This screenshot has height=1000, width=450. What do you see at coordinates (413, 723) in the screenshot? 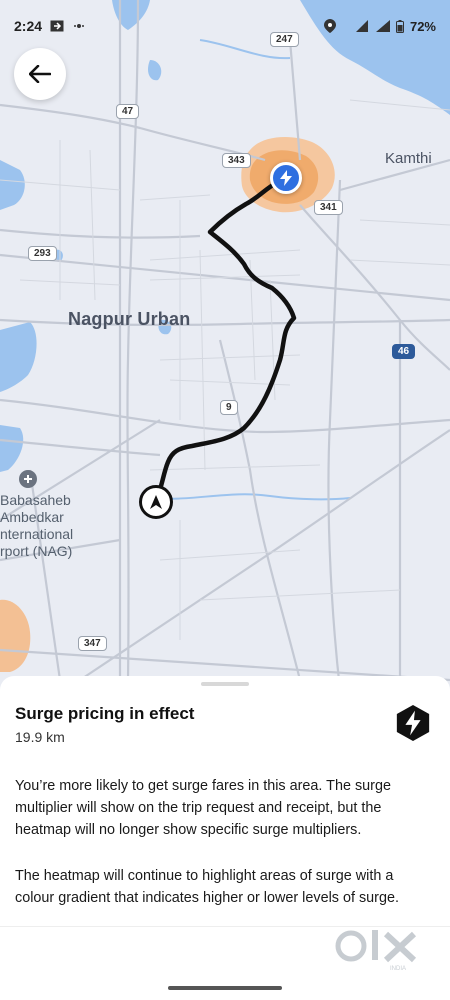
I see `surge-bolt-icon` at bounding box center [413, 723].